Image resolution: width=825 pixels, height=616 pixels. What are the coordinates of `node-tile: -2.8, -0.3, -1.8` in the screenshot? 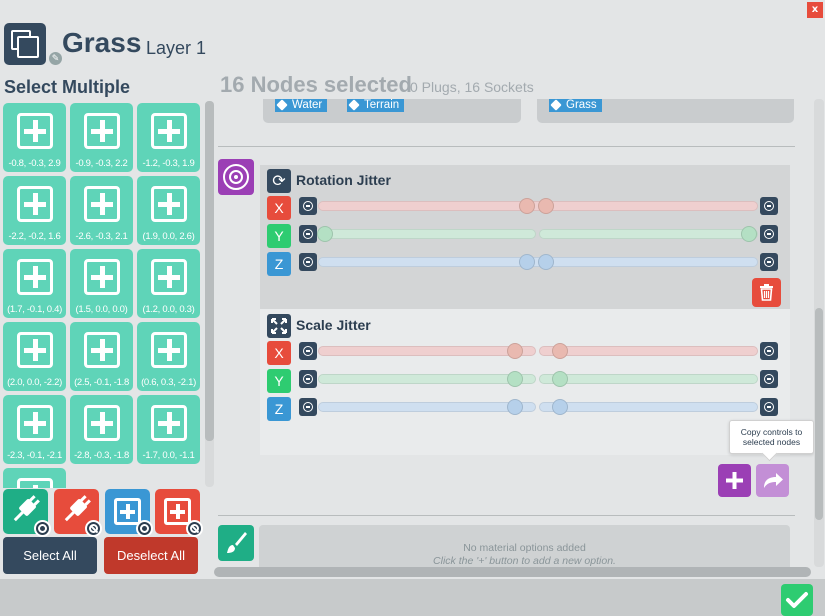 It's located at (101, 429).